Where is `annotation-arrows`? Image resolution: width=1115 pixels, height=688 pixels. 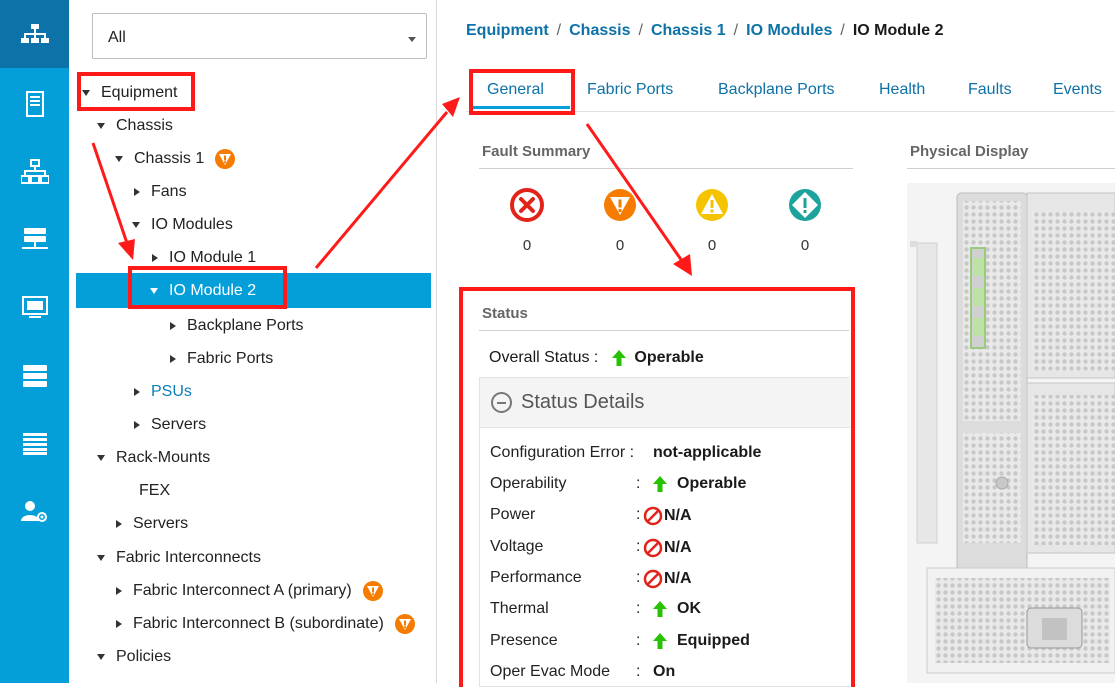
annotation-arrows is located at coordinates (391, 186).